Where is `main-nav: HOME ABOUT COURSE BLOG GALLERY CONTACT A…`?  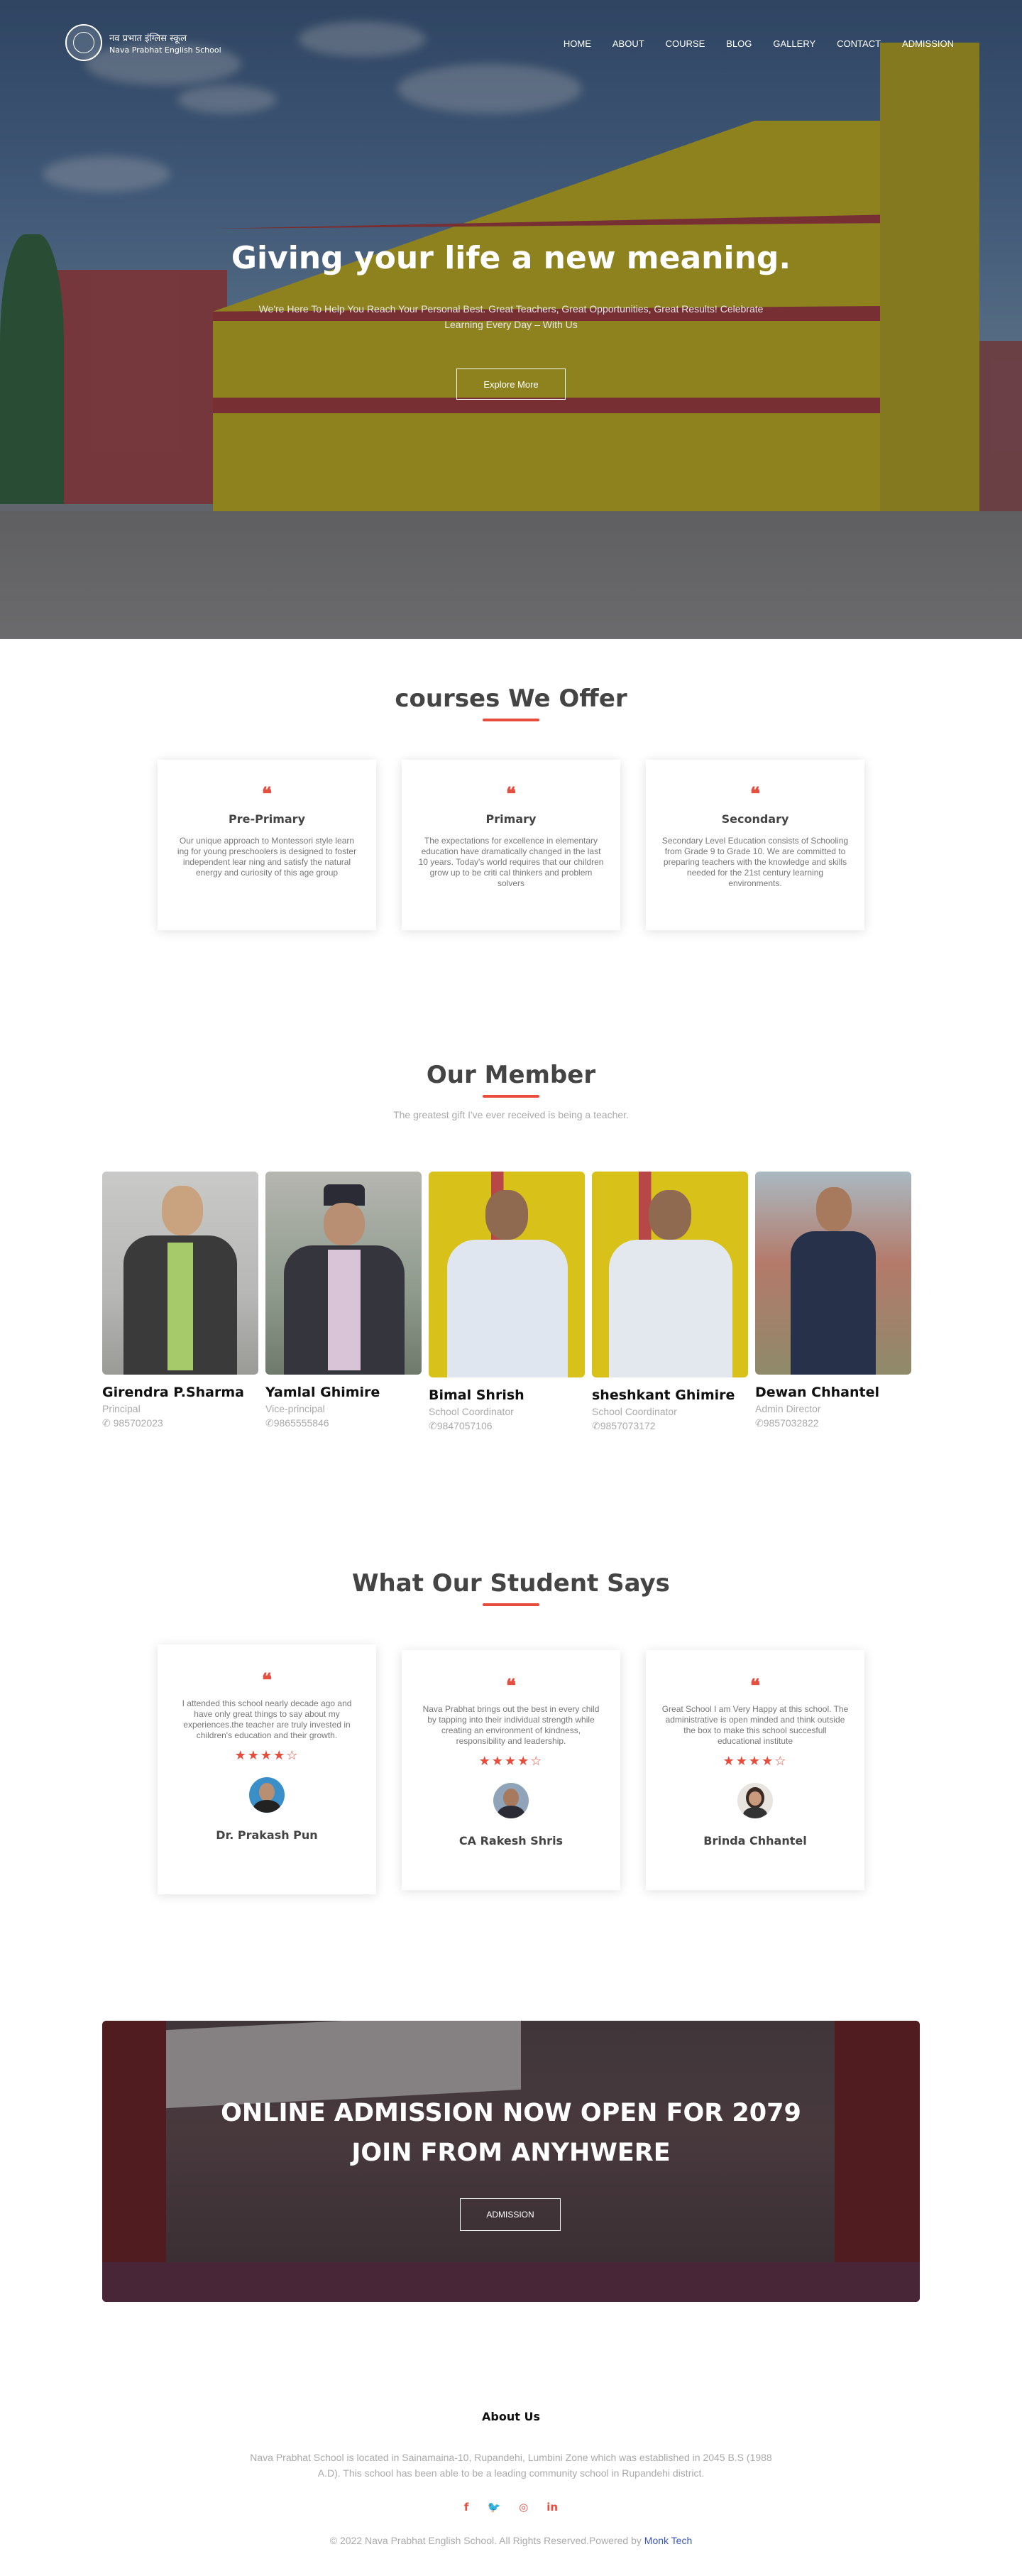 main-nav: HOME ABOUT COURSE BLOG GALLERY CONTACT A… is located at coordinates (759, 43).